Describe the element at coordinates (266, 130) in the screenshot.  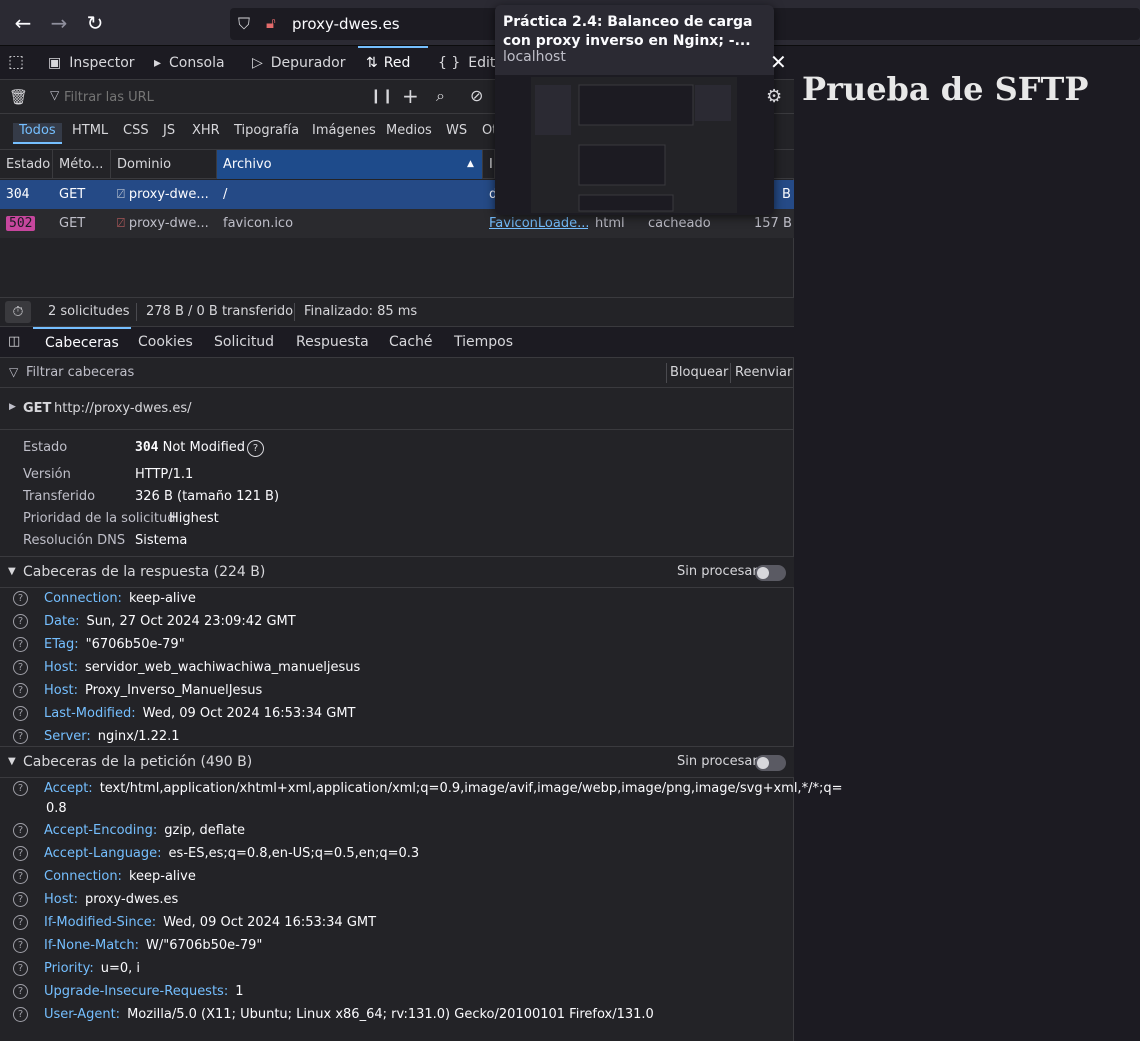
I see `type-fonts: Tipografía` at that location.